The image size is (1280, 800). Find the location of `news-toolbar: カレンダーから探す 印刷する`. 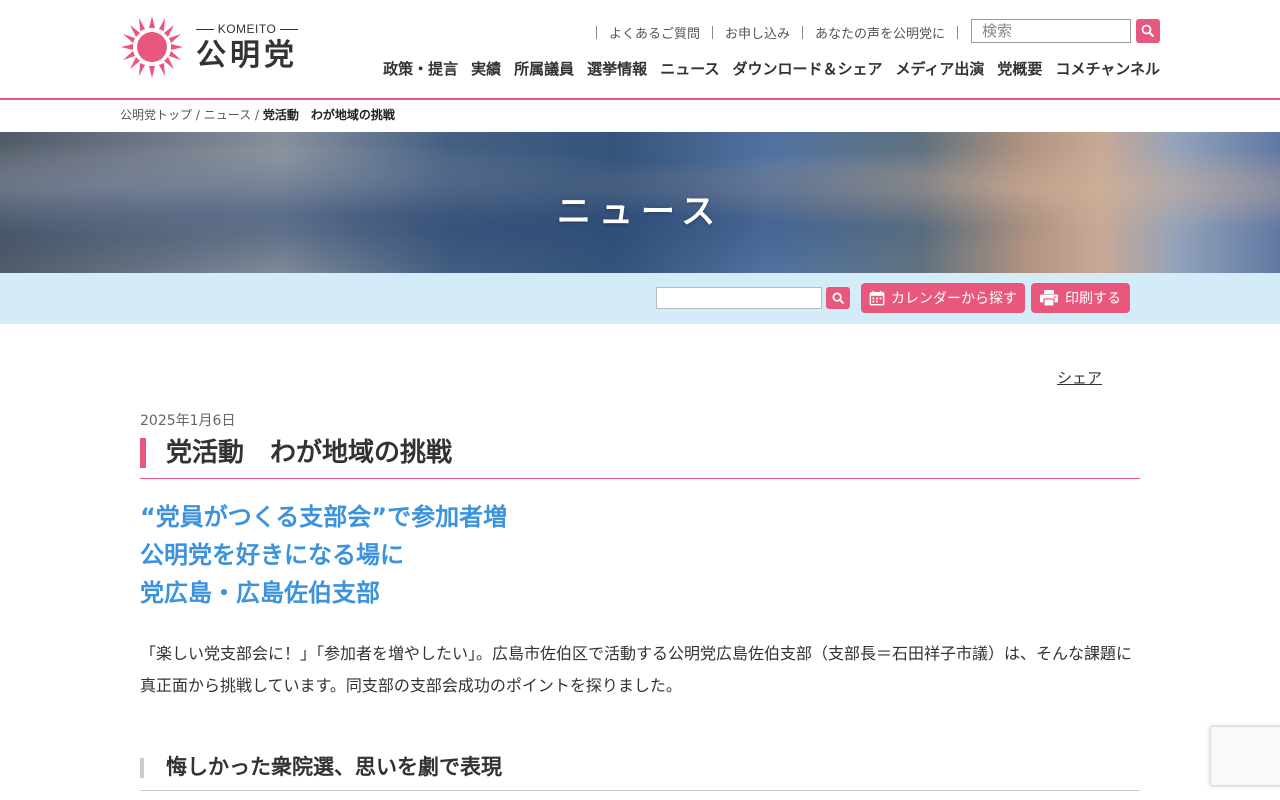

news-toolbar: カレンダーから探す 印刷する is located at coordinates (640, 298).